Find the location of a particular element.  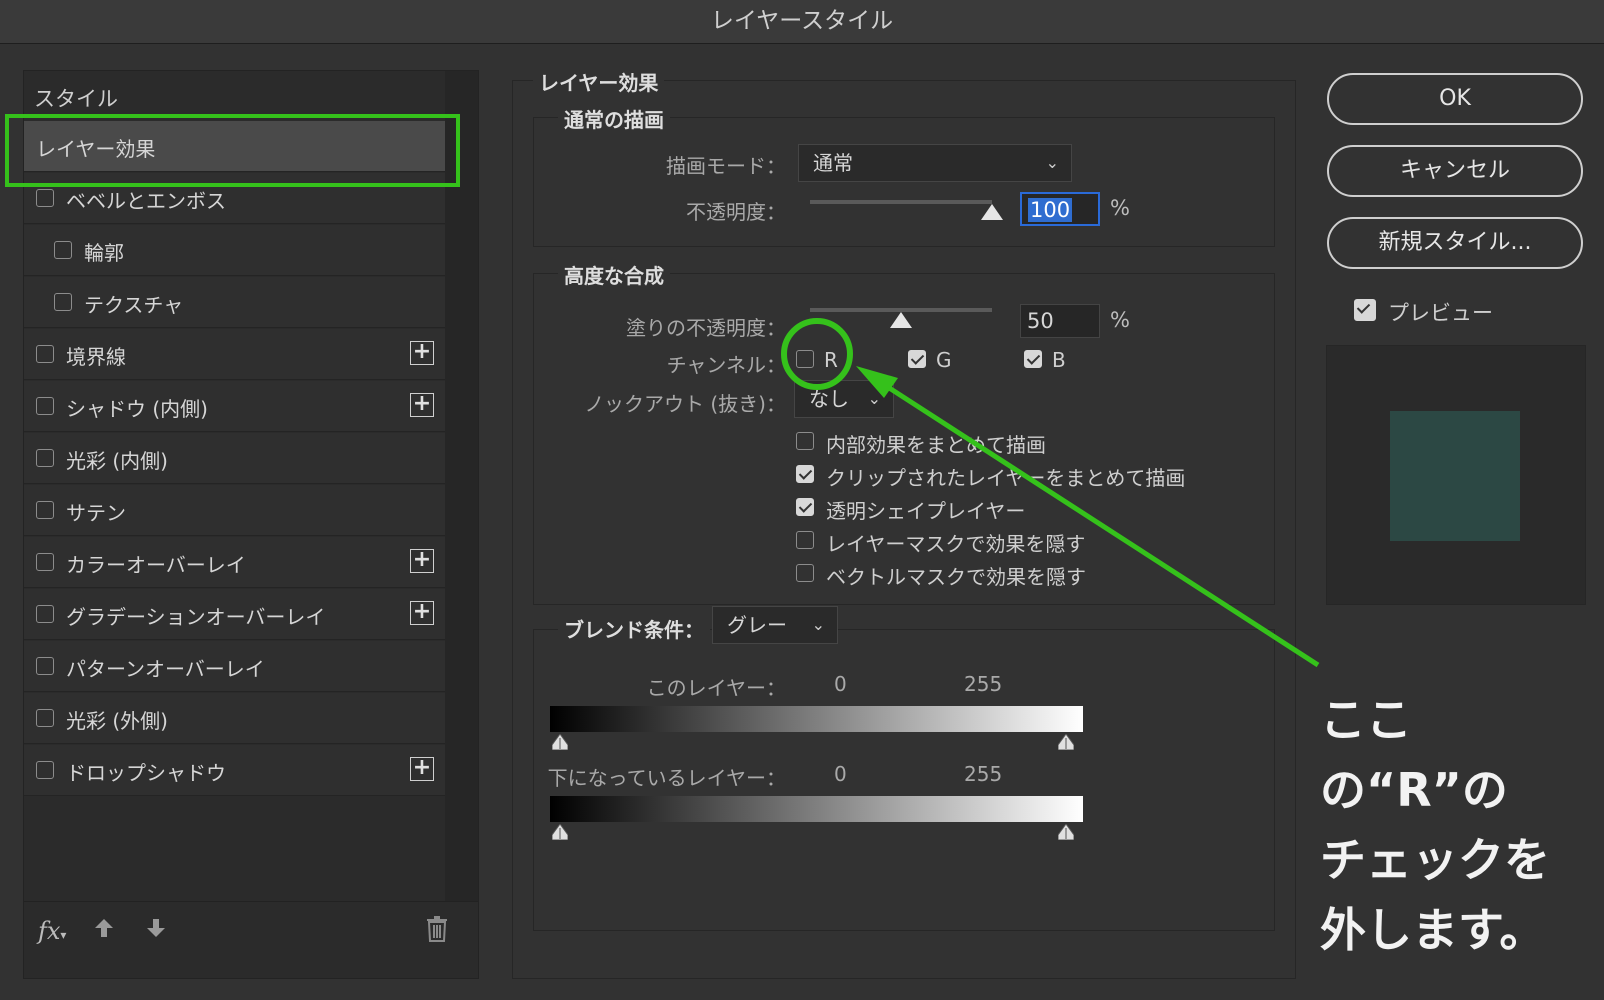

annotation-arrow-head is located at coordinates (877, 382).